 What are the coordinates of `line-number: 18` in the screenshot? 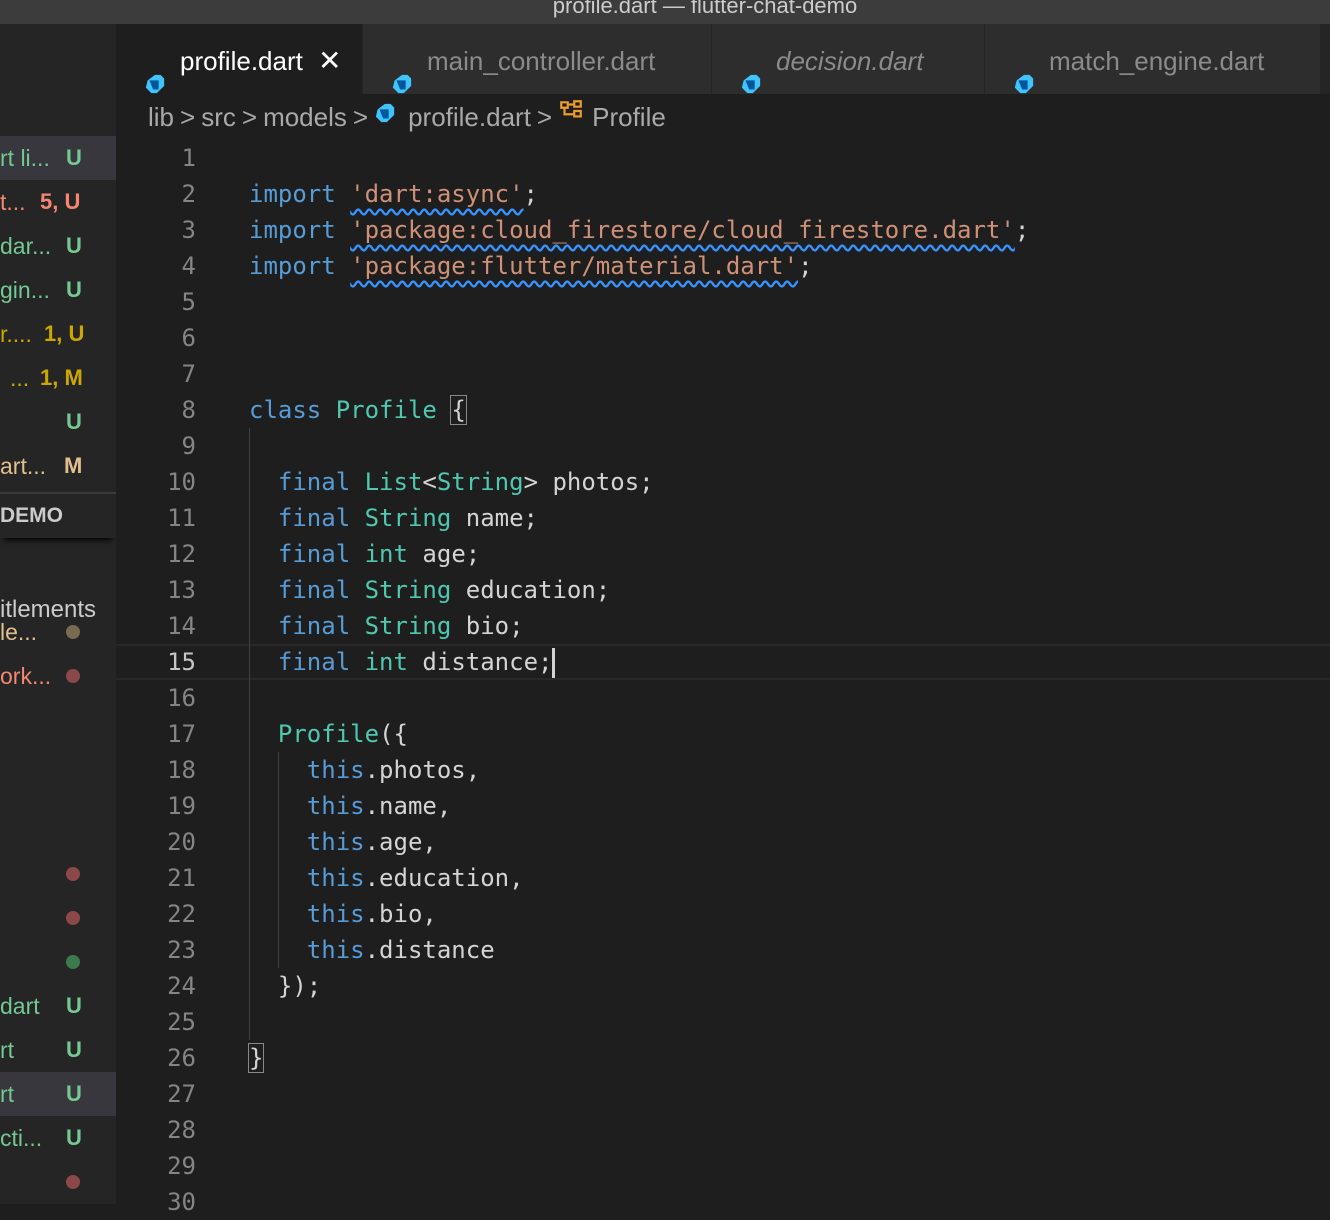 It's located at (181, 770).